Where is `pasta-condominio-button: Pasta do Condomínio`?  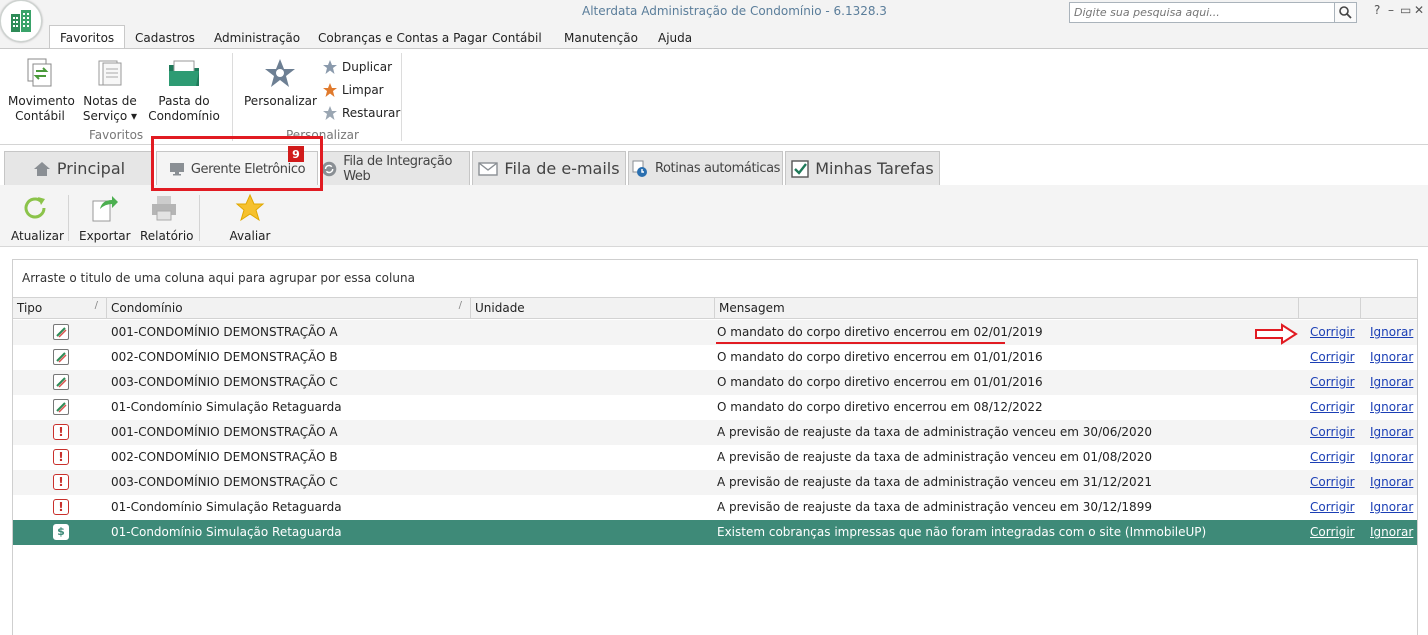
pasta-condominio-button: Pasta do Condomínio is located at coordinates (184, 90).